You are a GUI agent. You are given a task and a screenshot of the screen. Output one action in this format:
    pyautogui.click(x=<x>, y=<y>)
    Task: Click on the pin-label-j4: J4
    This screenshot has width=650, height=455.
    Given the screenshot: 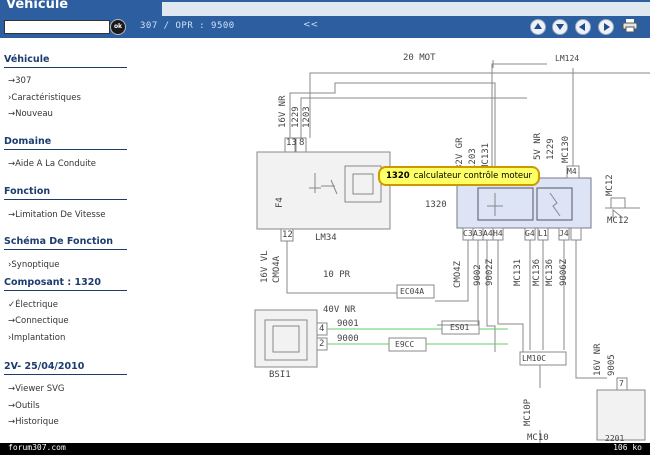 What is the action you would take?
    pyautogui.click(x=564, y=233)
    